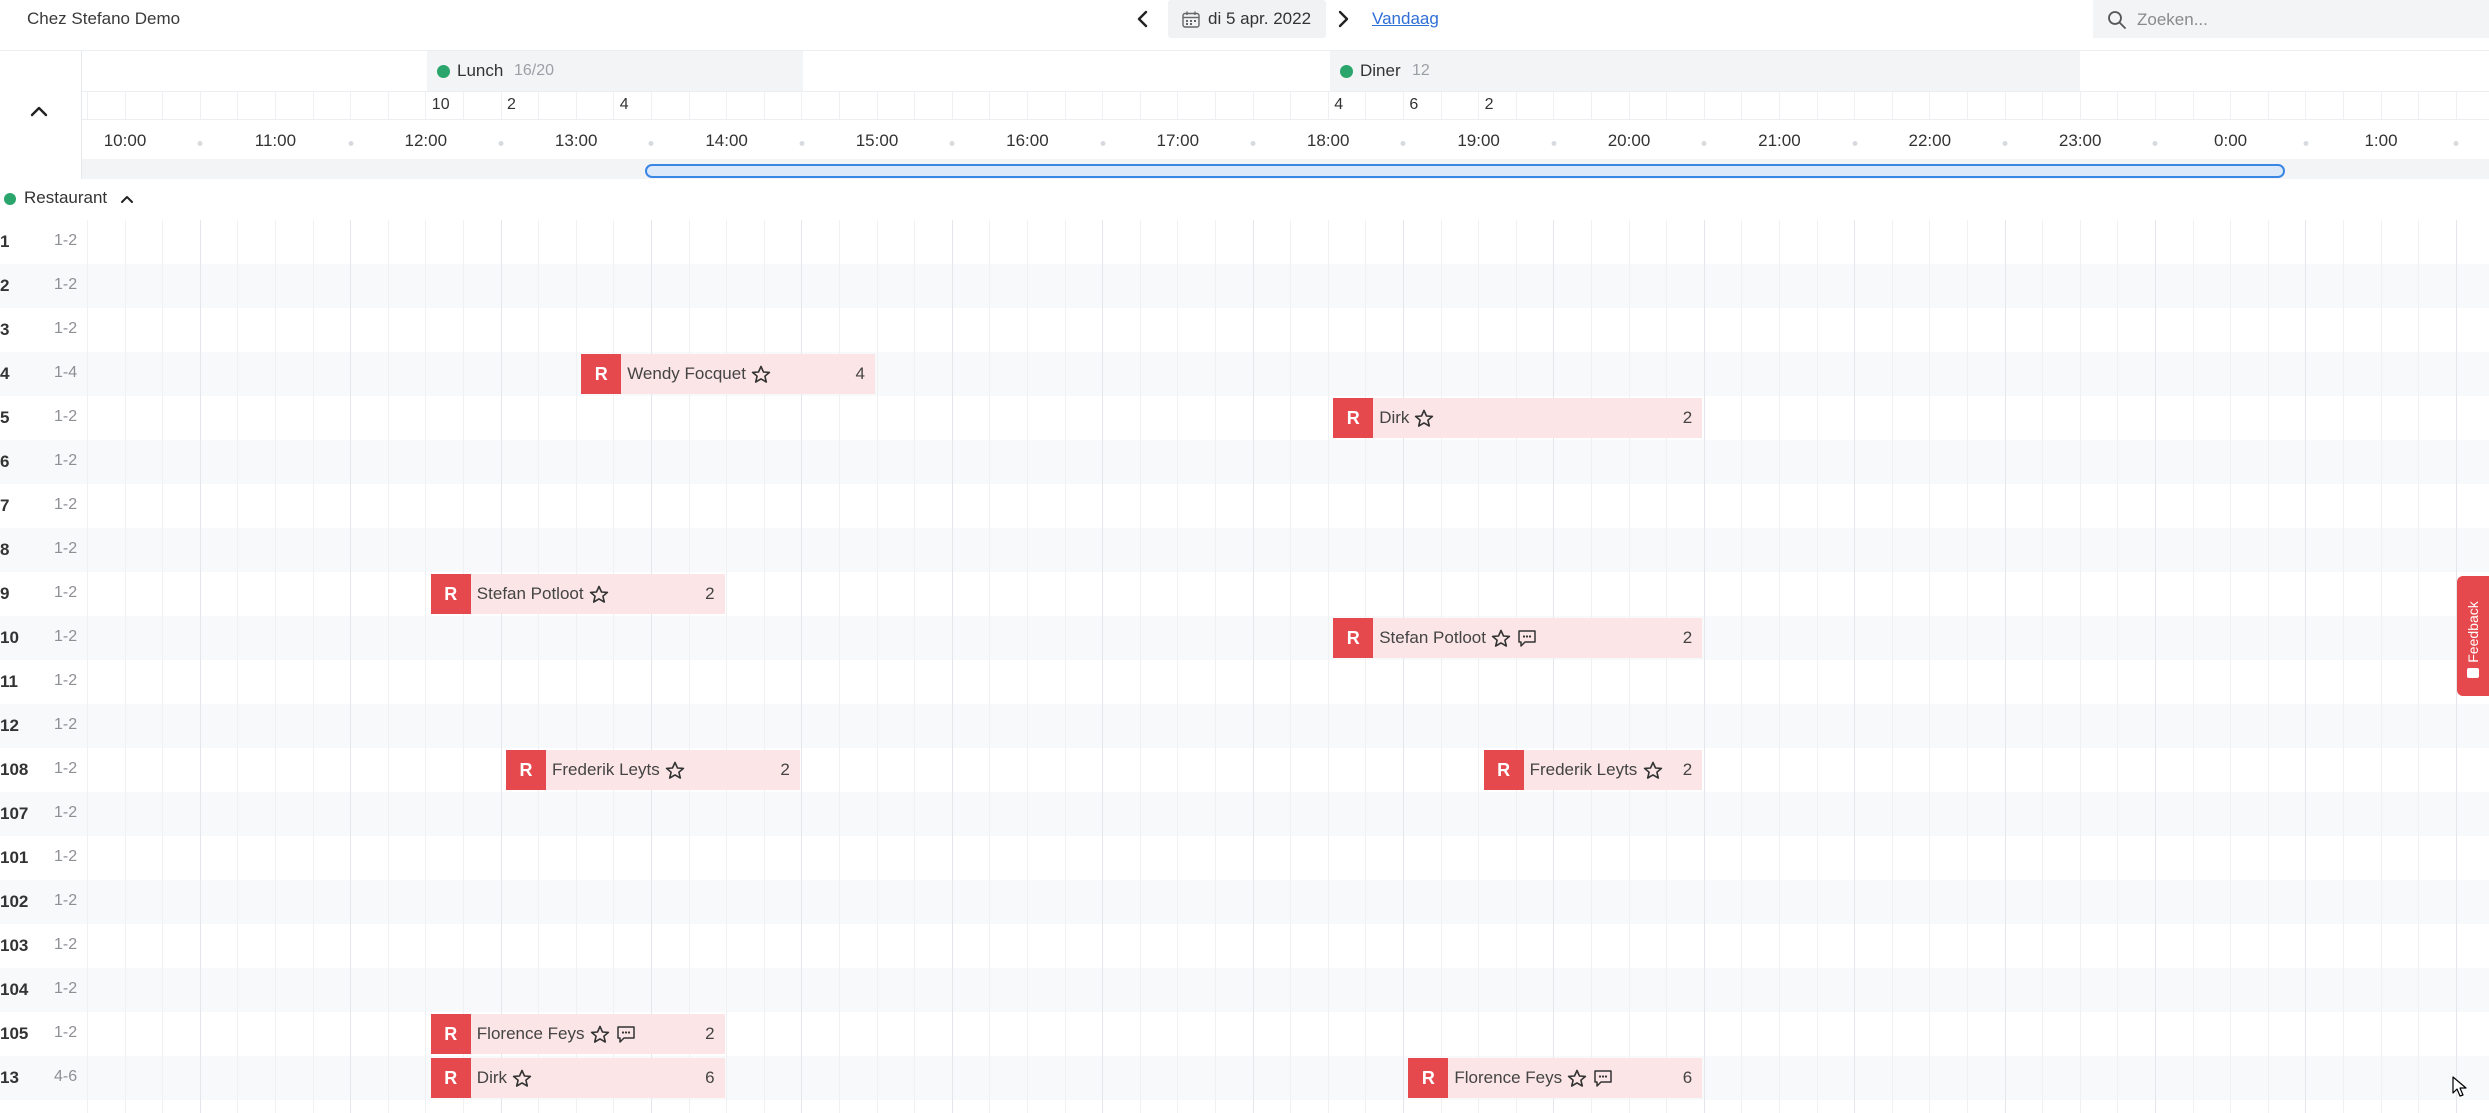 This screenshot has width=2489, height=1113. I want to click on reservation-block: R Dirk 2, so click(1518, 418).